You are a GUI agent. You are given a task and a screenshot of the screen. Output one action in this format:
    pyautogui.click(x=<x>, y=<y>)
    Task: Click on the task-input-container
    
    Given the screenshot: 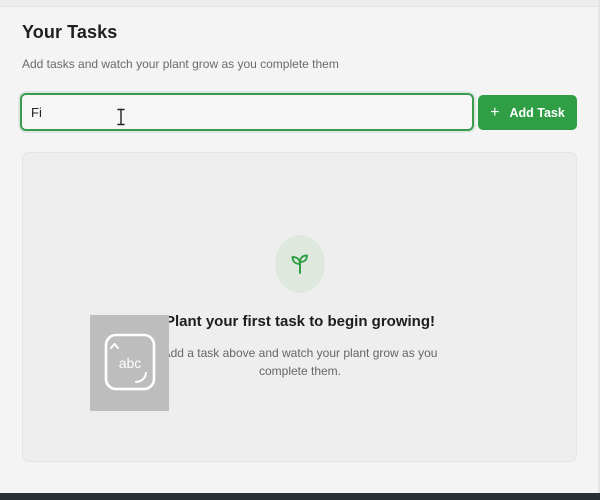 What is the action you would take?
    pyautogui.click(x=247, y=112)
    